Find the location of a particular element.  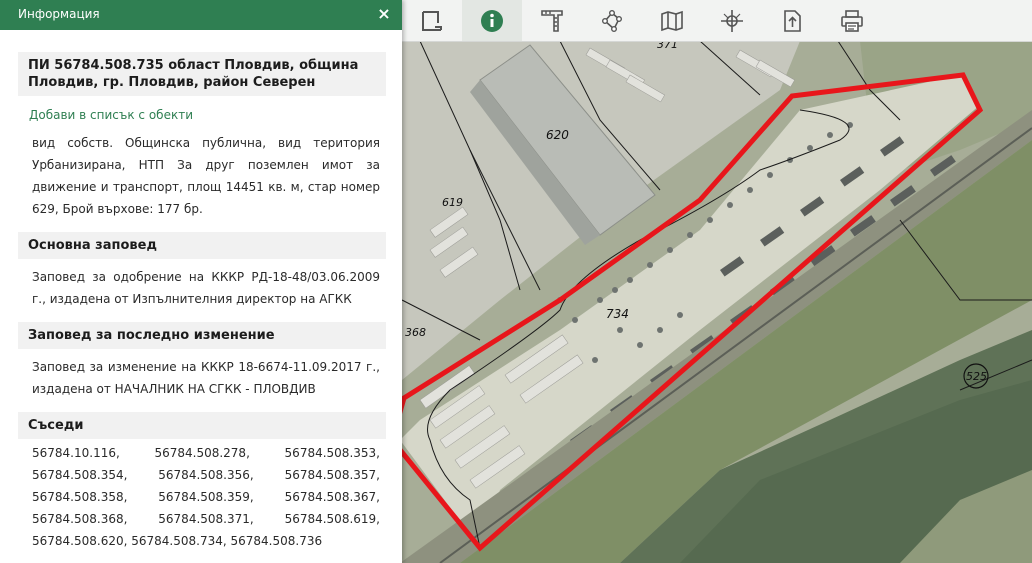

select-rectangle-tool is located at coordinates (432, 20).